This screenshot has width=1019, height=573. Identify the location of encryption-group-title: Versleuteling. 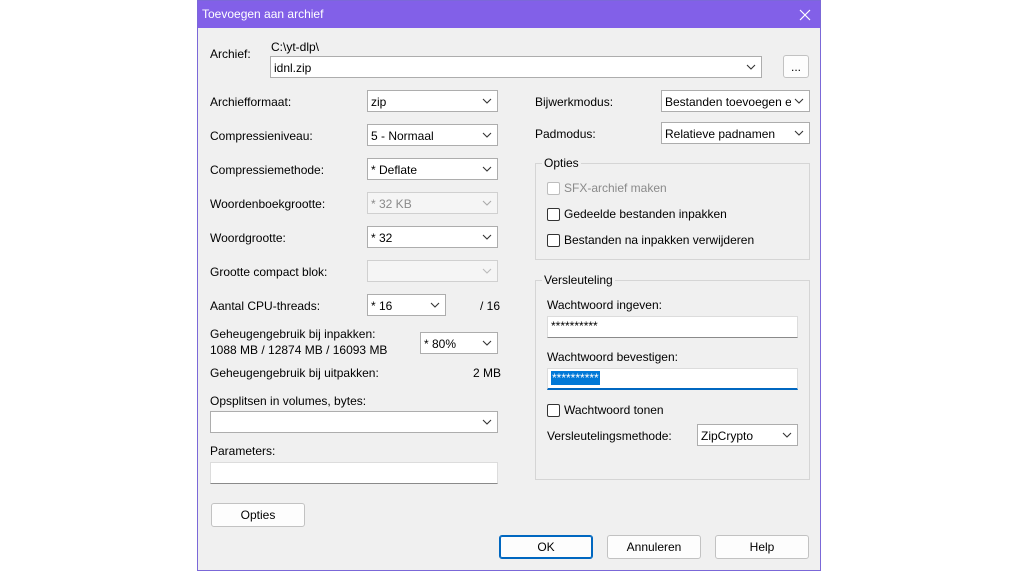
(578, 280).